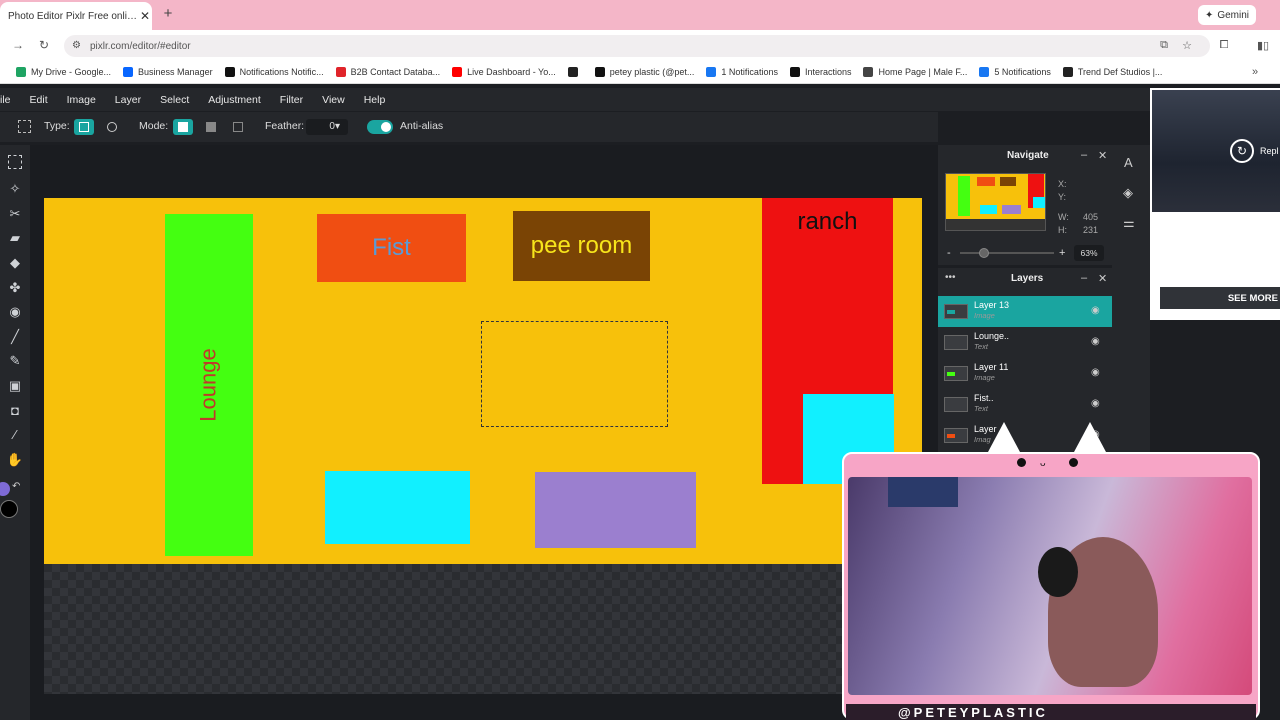  I want to click on feather-input: 0▾, so click(327, 127).